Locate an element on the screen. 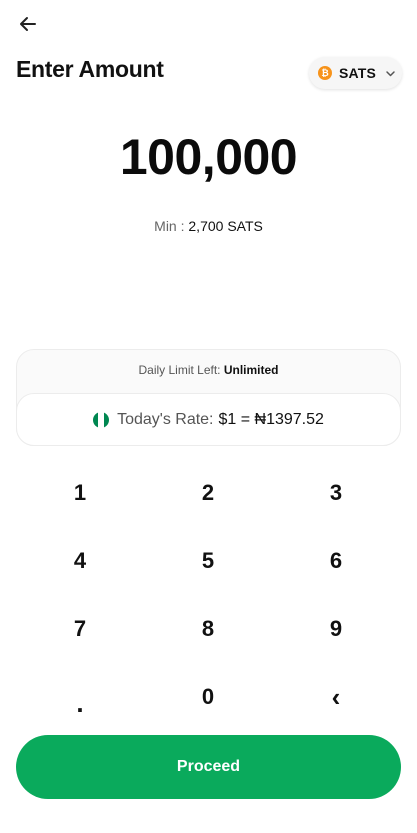 The height and width of the screenshot is (833, 417). key-6: 6 is located at coordinates (336, 561).